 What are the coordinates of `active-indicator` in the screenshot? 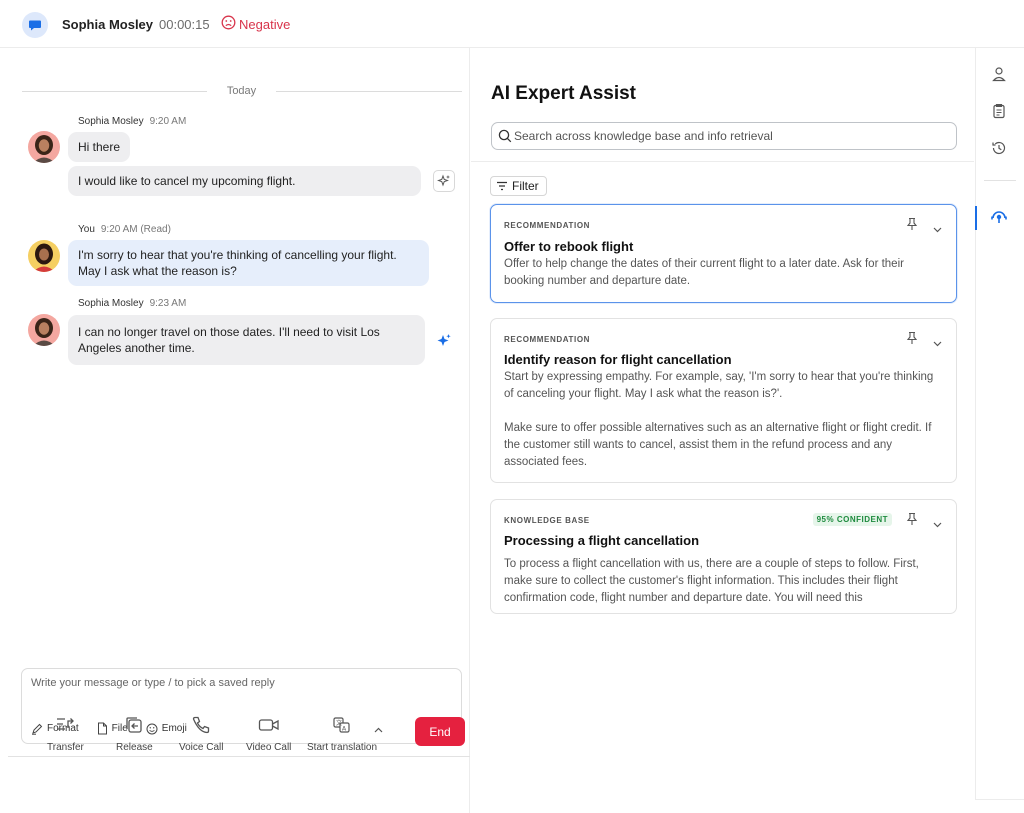 It's located at (976, 218).